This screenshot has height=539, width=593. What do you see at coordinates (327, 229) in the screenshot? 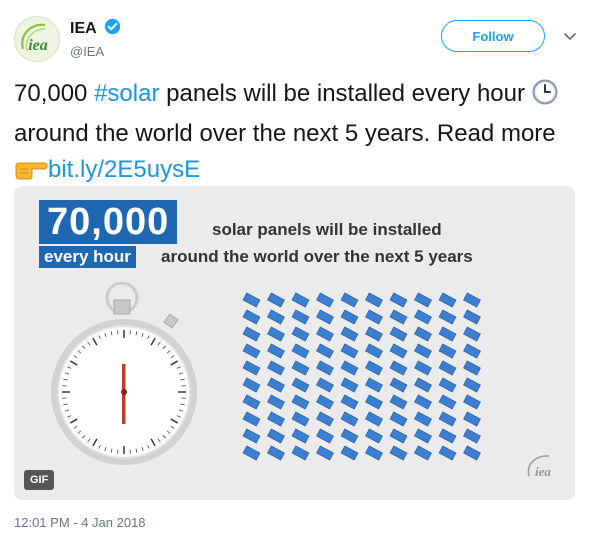
I see `headline-line1: solar panels will be installed` at bounding box center [327, 229].